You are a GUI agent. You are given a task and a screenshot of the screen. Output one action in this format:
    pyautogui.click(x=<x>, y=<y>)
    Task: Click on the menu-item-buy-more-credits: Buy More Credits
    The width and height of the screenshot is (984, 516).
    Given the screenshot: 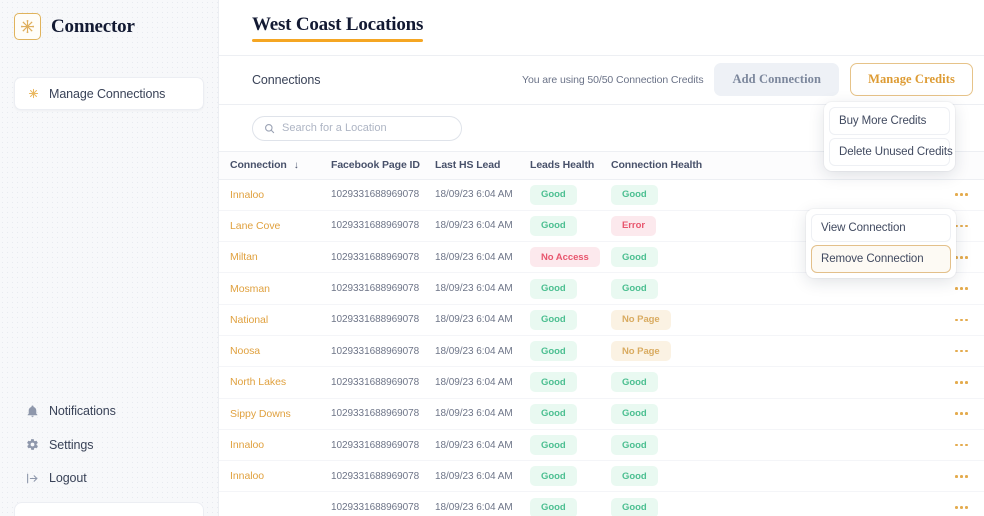 What is the action you would take?
    pyautogui.click(x=889, y=121)
    